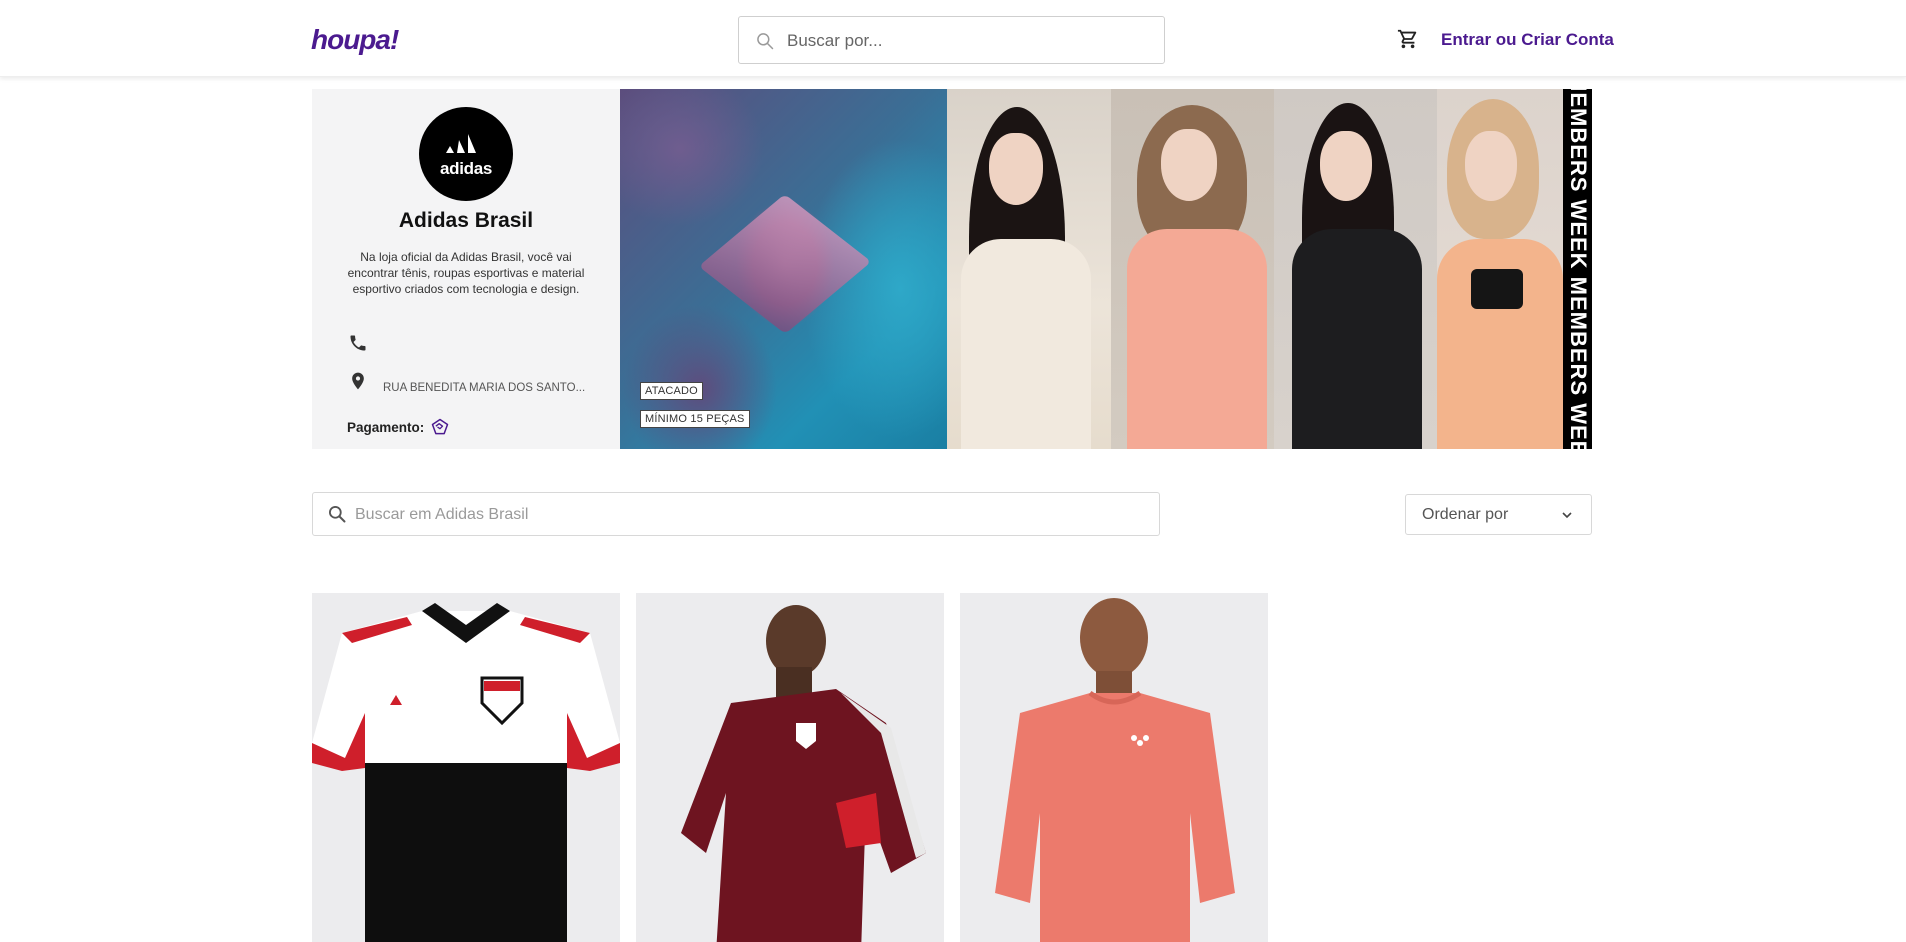  What do you see at coordinates (466, 220) in the screenshot?
I see `store-name: Adidas Brasil` at bounding box center [466, 220].